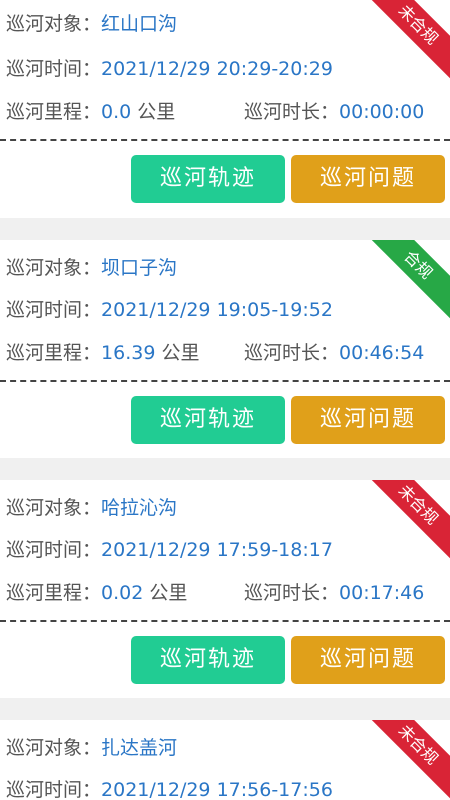 This screenshot has width=450, height=800. I want to click on time-value: 2021/12/29 19:05-19:52, so click(217, 310).